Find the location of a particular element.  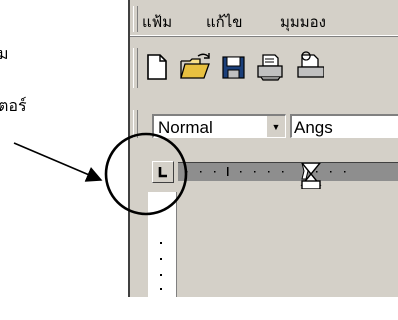

save-icon is located at coordinates (233, 67).